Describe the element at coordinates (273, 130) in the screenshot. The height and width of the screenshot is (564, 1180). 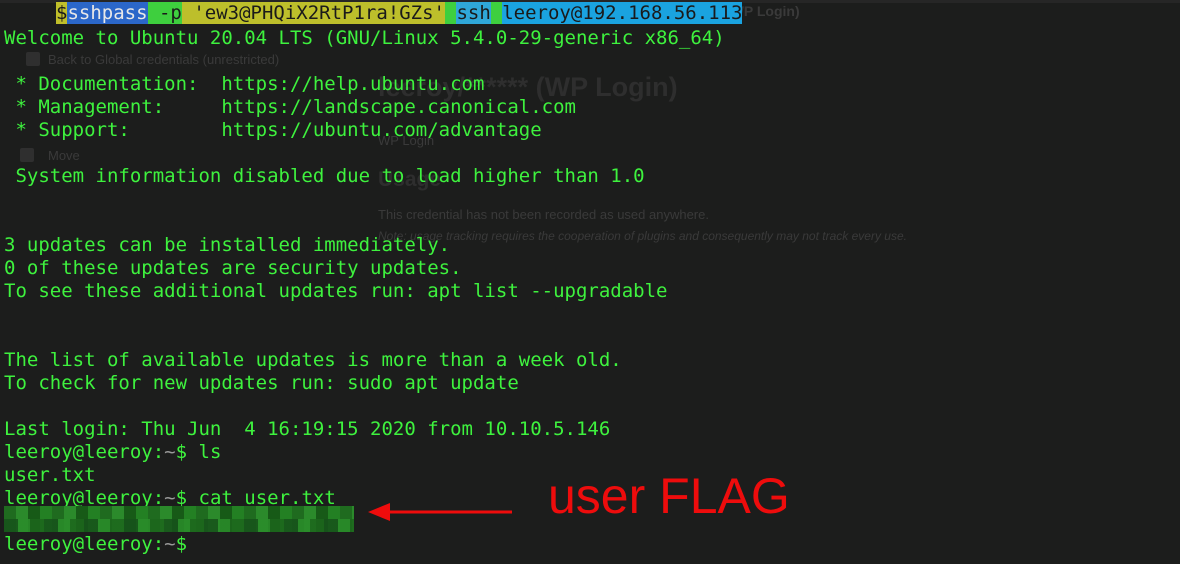
I see `motd-support: * Support: https://ubuntu.com/advantage` at that location.